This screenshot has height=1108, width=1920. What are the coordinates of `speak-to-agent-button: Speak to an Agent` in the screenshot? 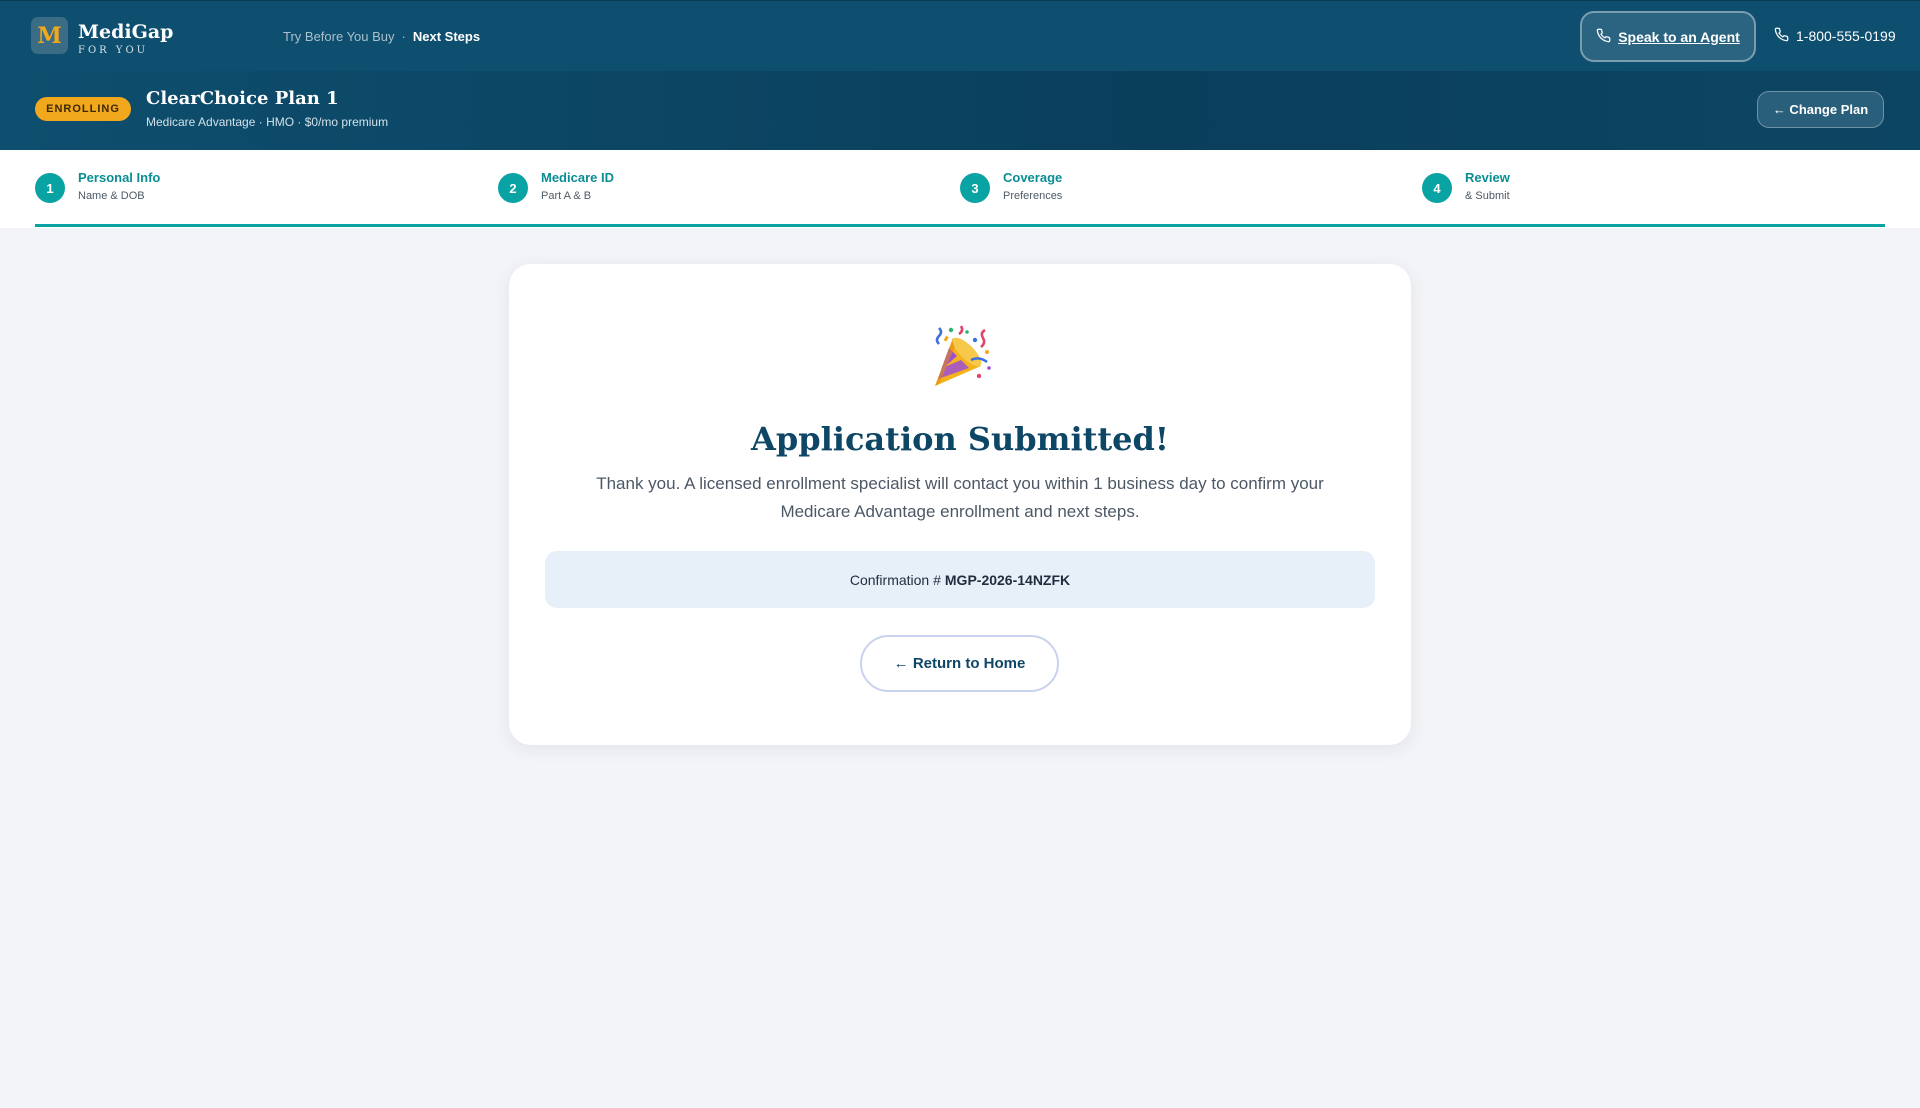 It's located at (1668, 36).